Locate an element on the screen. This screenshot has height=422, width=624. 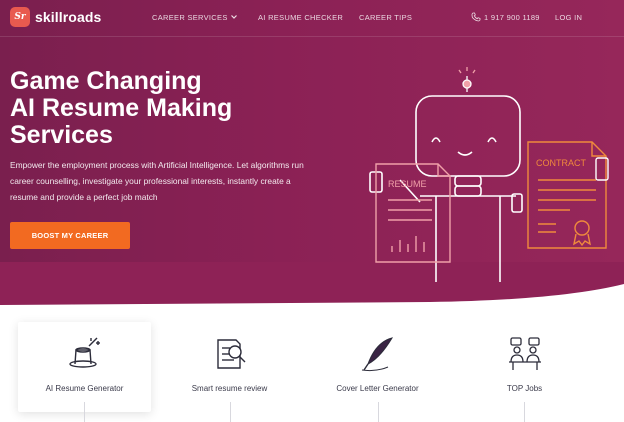
team-meeting-icon is located at coordinates (524, 353).